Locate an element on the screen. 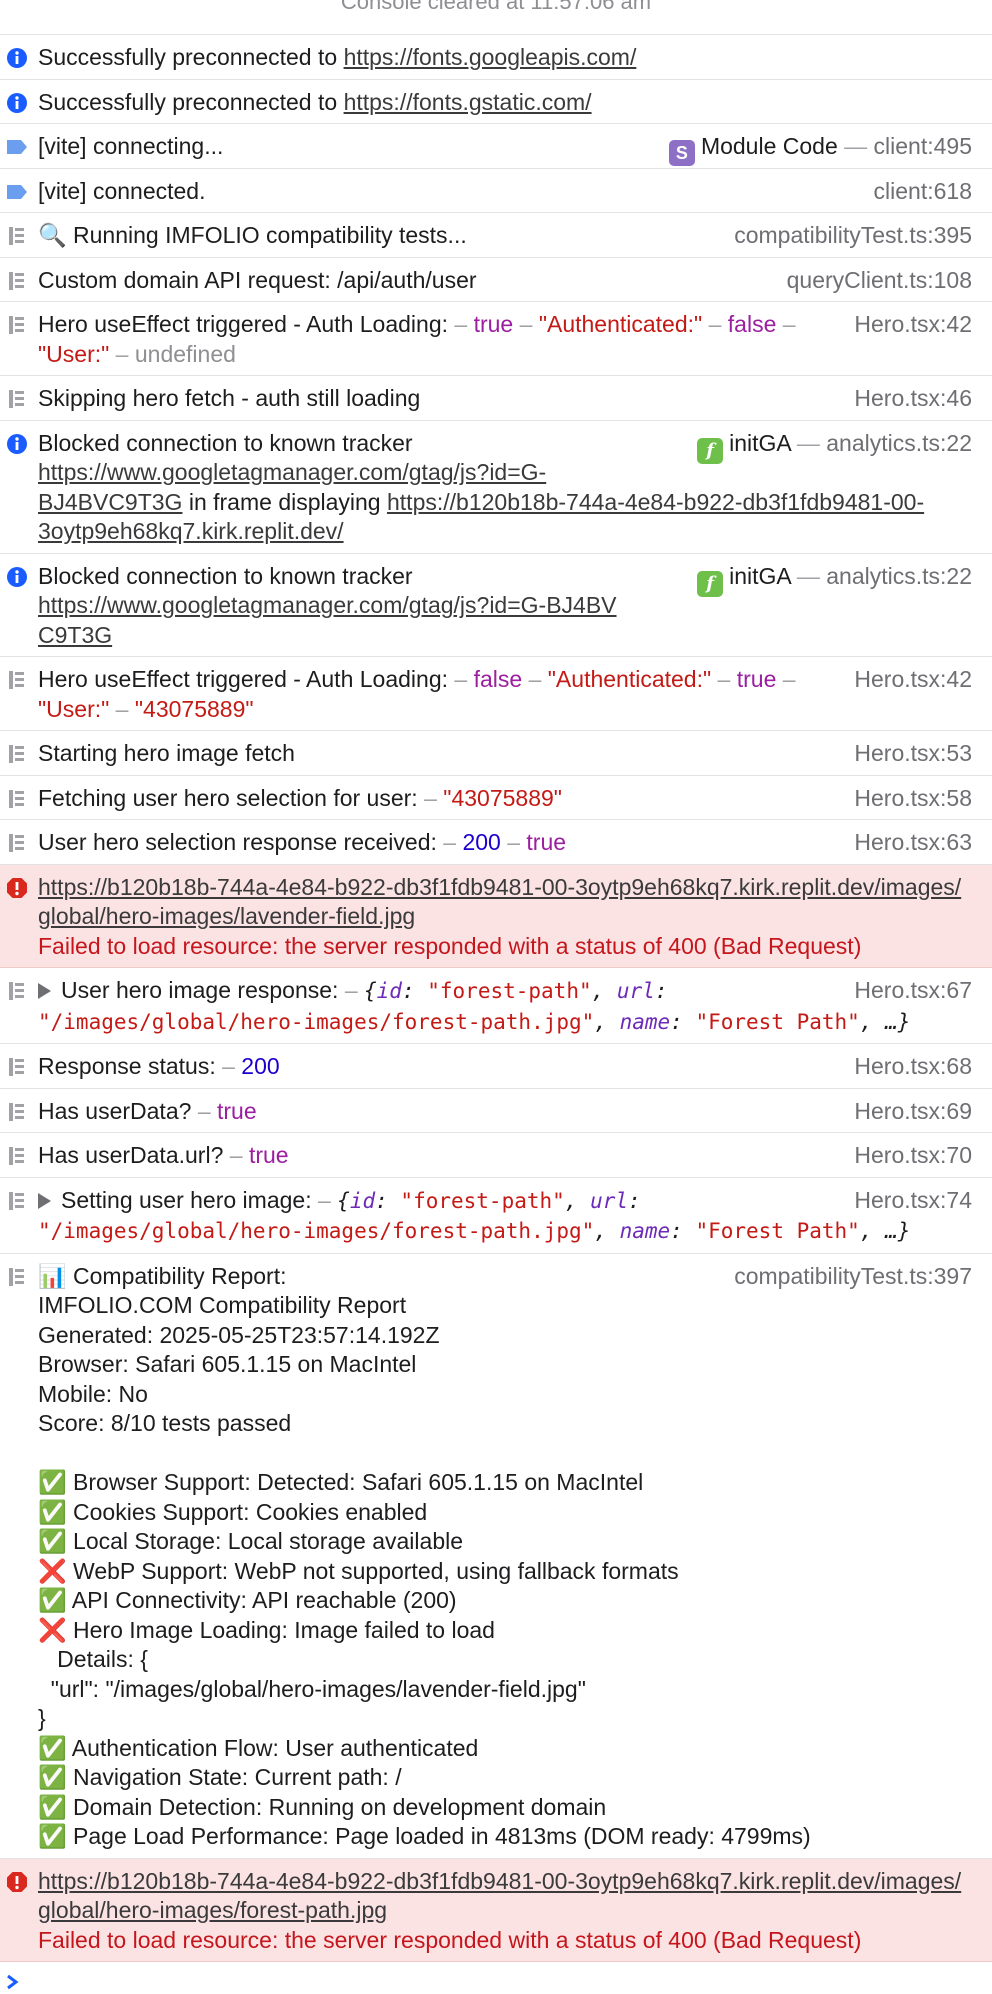 This screenshot has height=1994, width=992. value-string: "43075889" is located at coordinates (502, 797).